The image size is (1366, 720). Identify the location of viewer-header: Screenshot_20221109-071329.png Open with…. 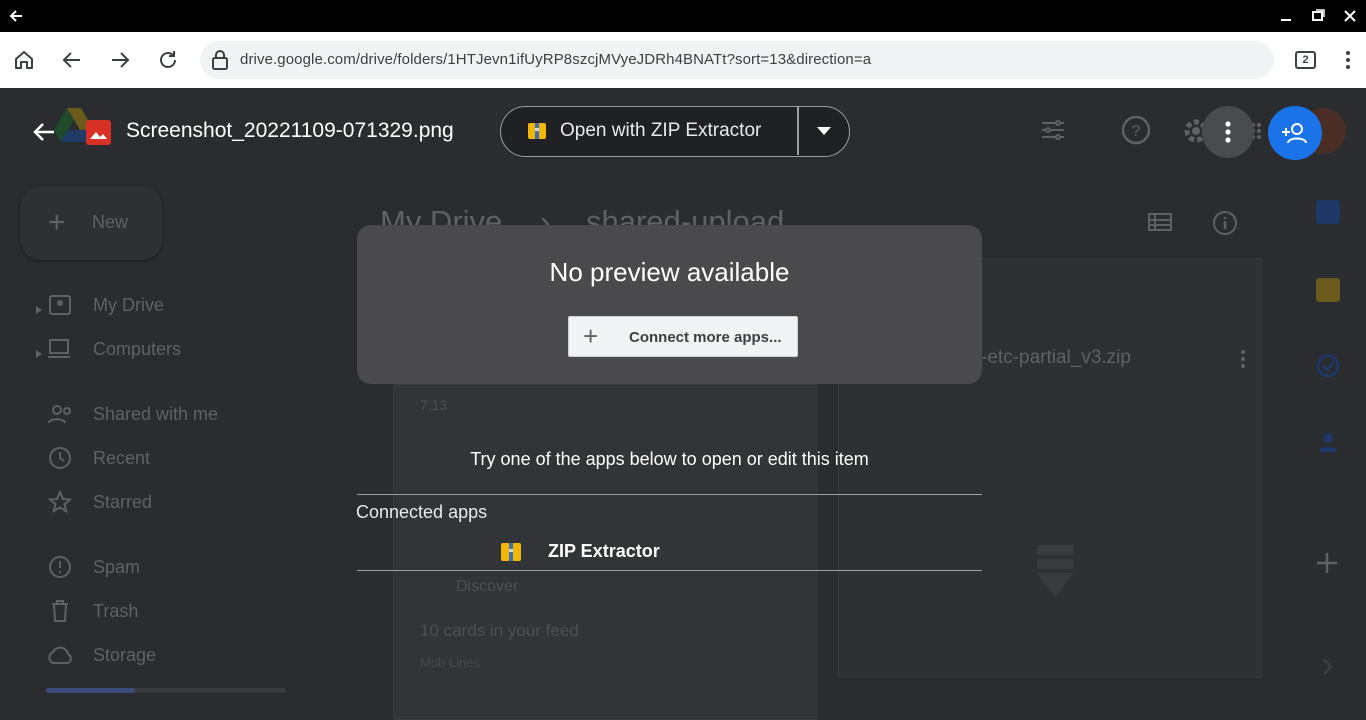
(683, 132).